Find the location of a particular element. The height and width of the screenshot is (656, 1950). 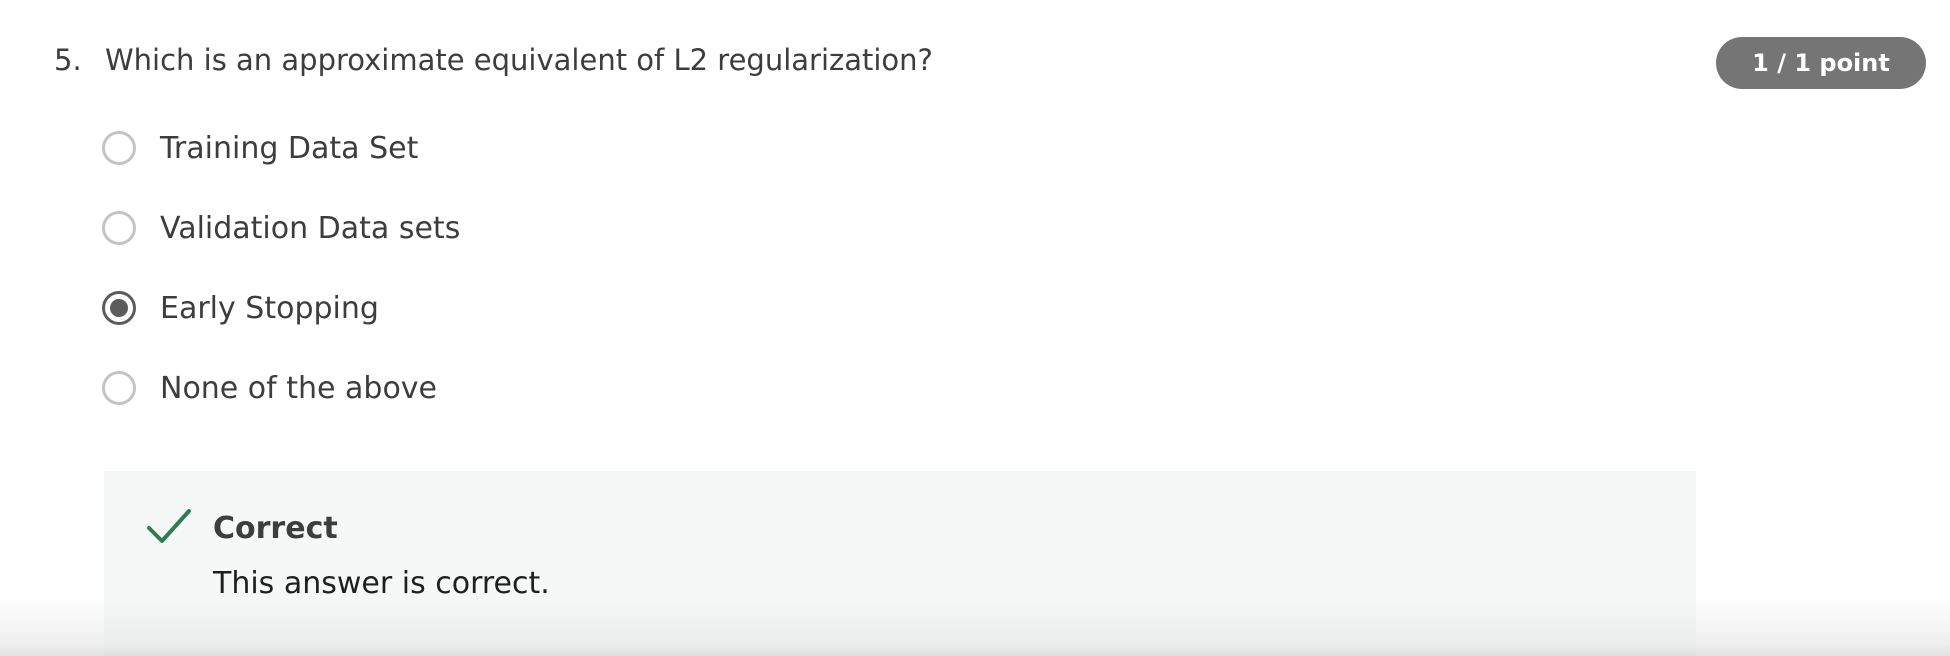

option-none-of-the-above: None of the above is located at coordinates (269, 388).